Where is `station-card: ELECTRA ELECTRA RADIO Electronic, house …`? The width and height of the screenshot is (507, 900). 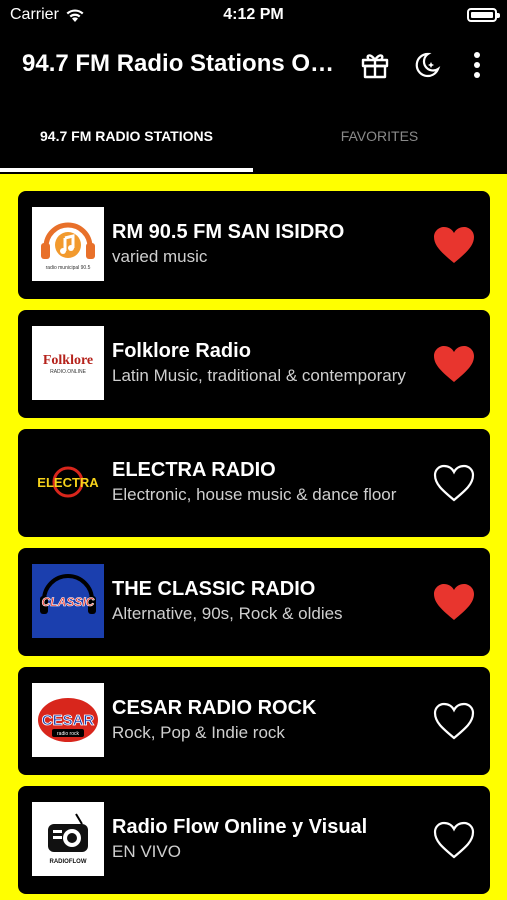
station-card: ELECTRA ELECTRA RADIO Electronic, house … is located at coordinates (254, 483).